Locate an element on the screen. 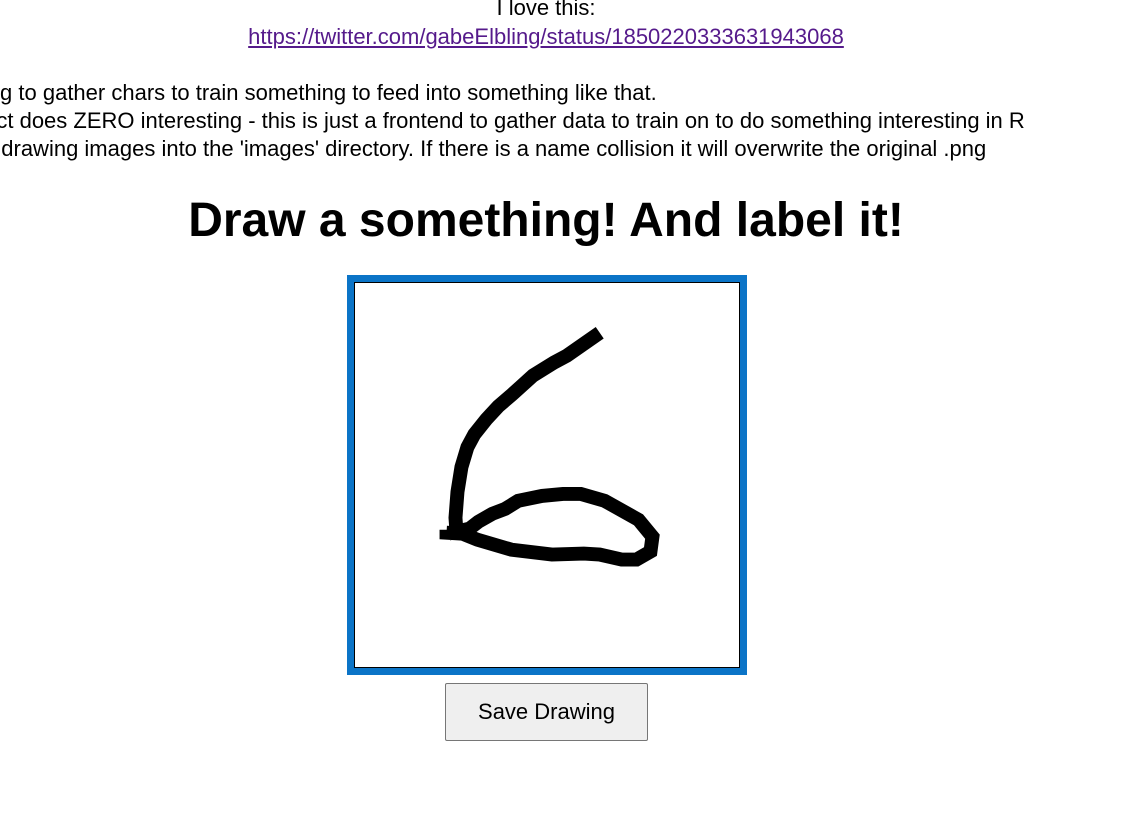 This screenshot has height=823, width=1128. intro-text: I love this: is located at coordinates (546, 10).